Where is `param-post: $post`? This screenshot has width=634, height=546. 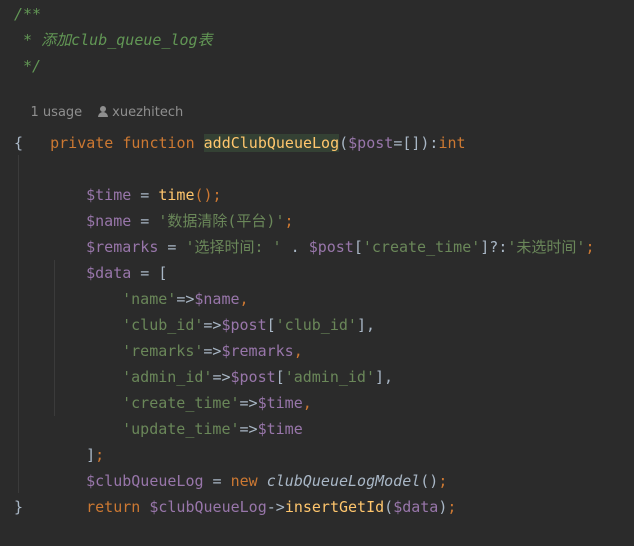 param-post: $post is located at coordinates (371, 143).